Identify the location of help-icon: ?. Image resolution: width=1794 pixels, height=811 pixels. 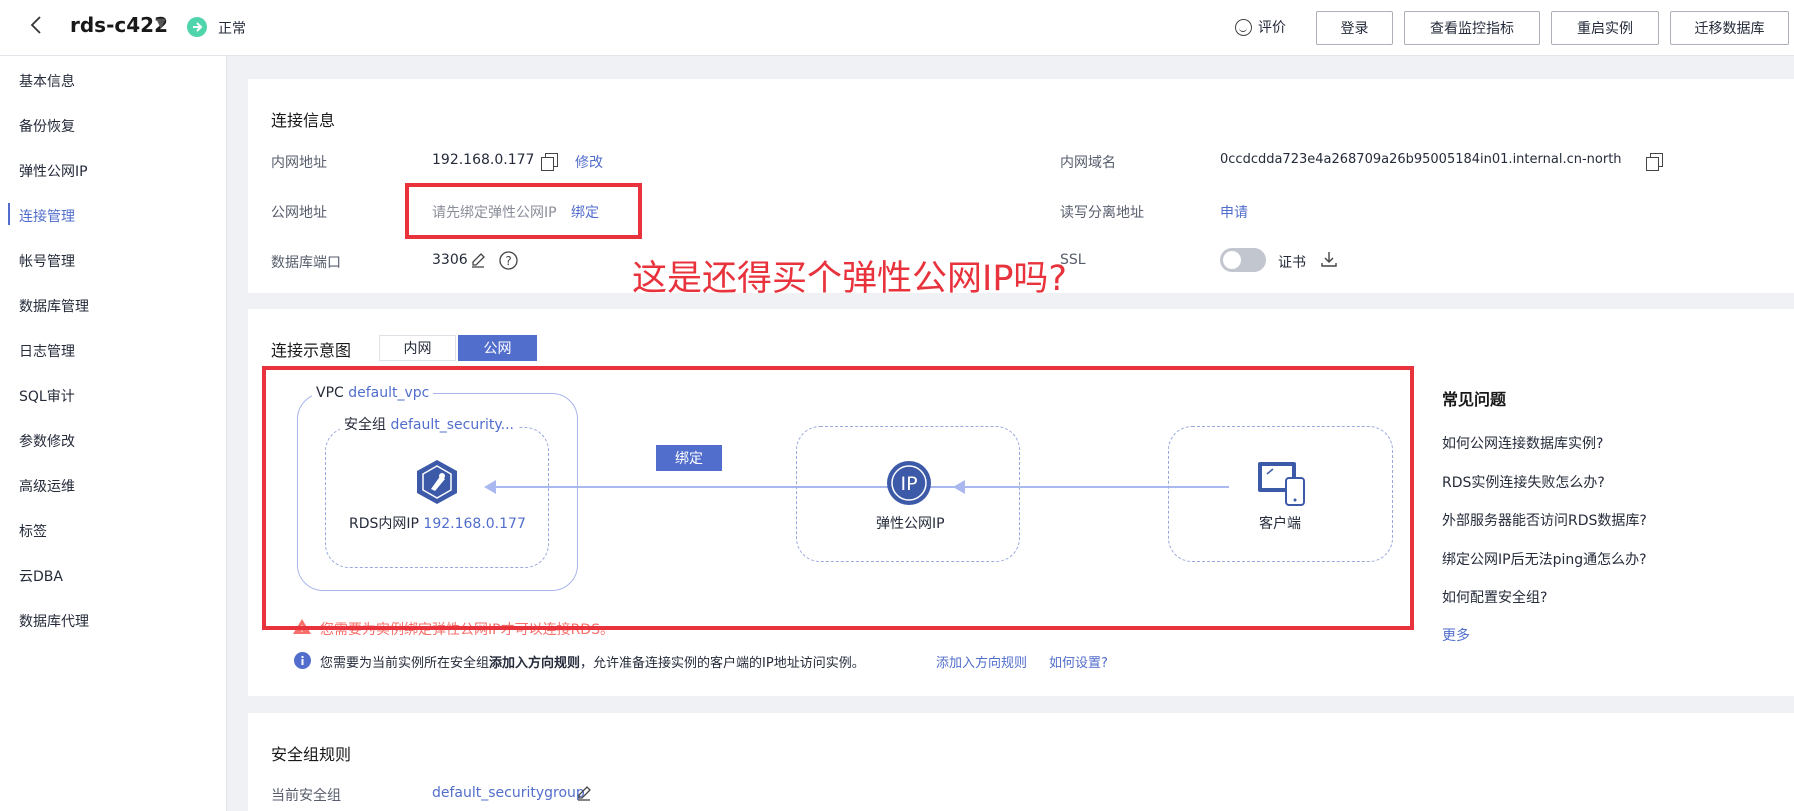
(508, 260).